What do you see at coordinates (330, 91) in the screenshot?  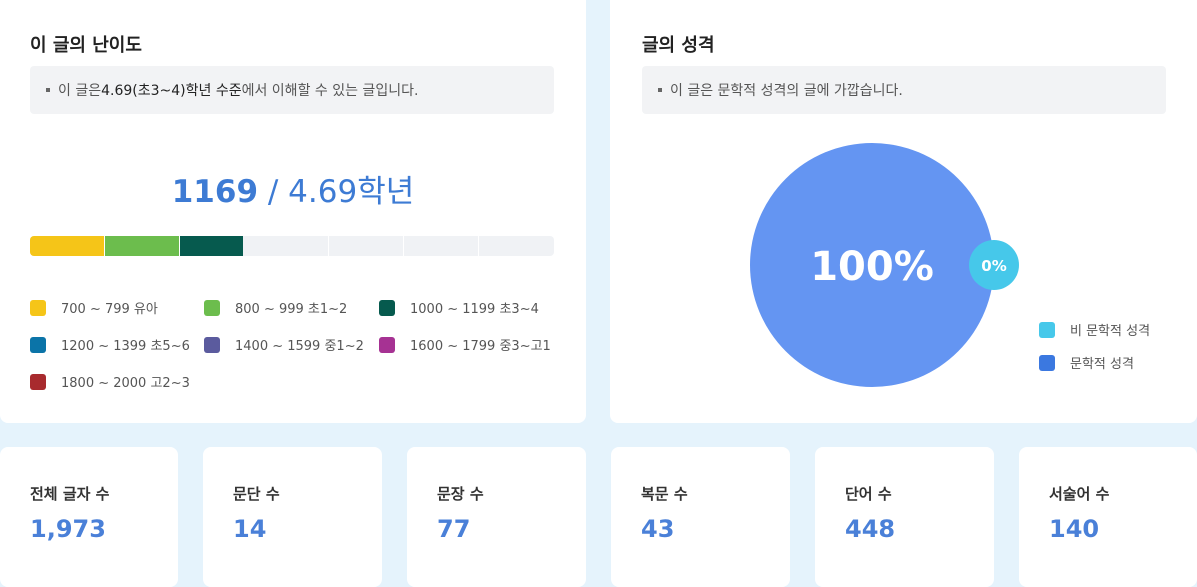 I see `note-suffix: 에서 이해할 수 있는 글입니다.` at bounding box center [330, 91].